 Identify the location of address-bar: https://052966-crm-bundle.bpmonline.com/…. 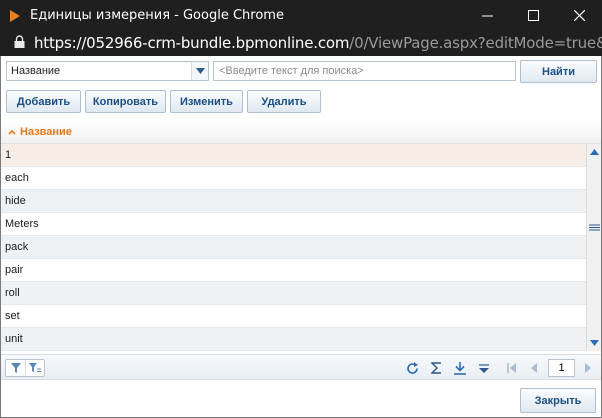
(301, 43).